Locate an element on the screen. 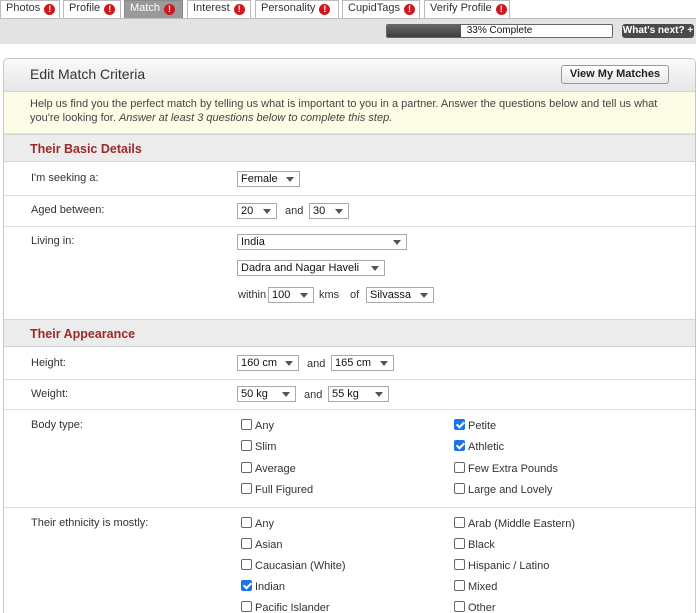  checkbox-option: Hispanic / Latino is located at coordinates (501, 565).